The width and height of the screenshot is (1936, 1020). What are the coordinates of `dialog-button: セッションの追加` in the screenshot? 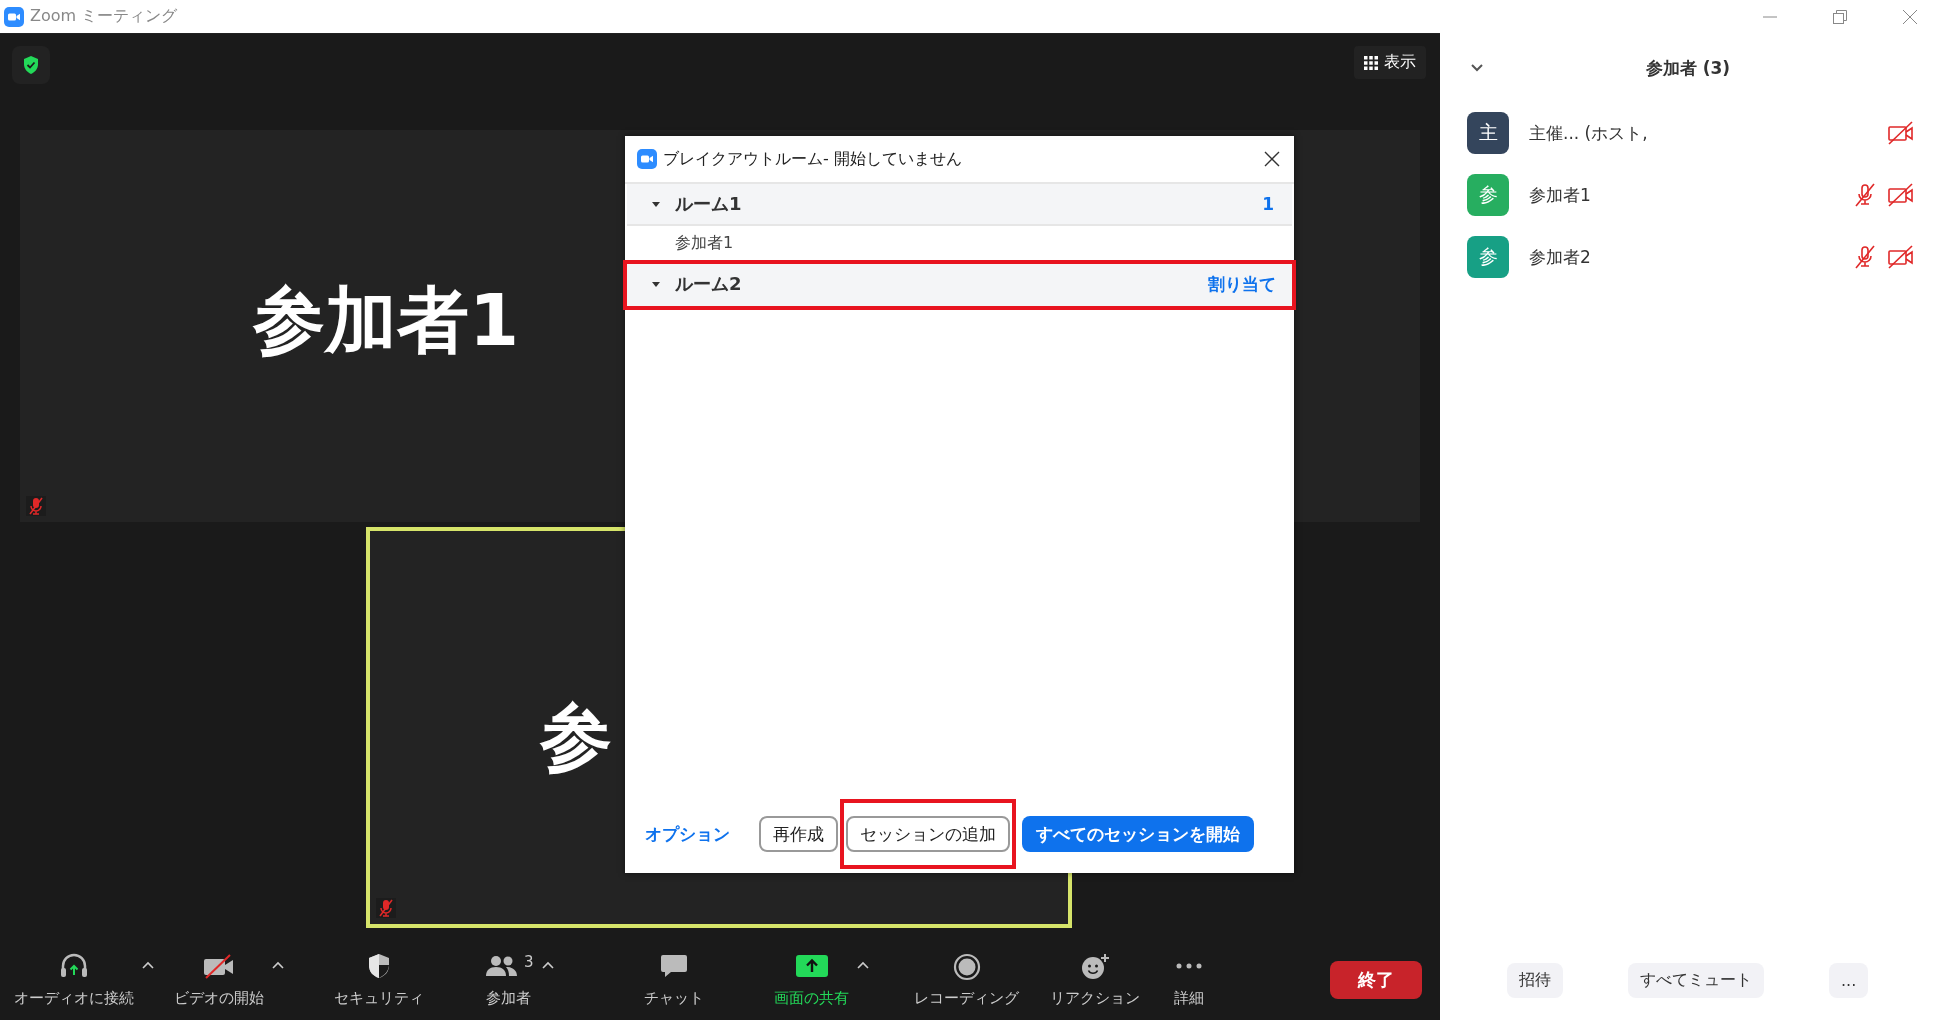 It's located at (928, 834).